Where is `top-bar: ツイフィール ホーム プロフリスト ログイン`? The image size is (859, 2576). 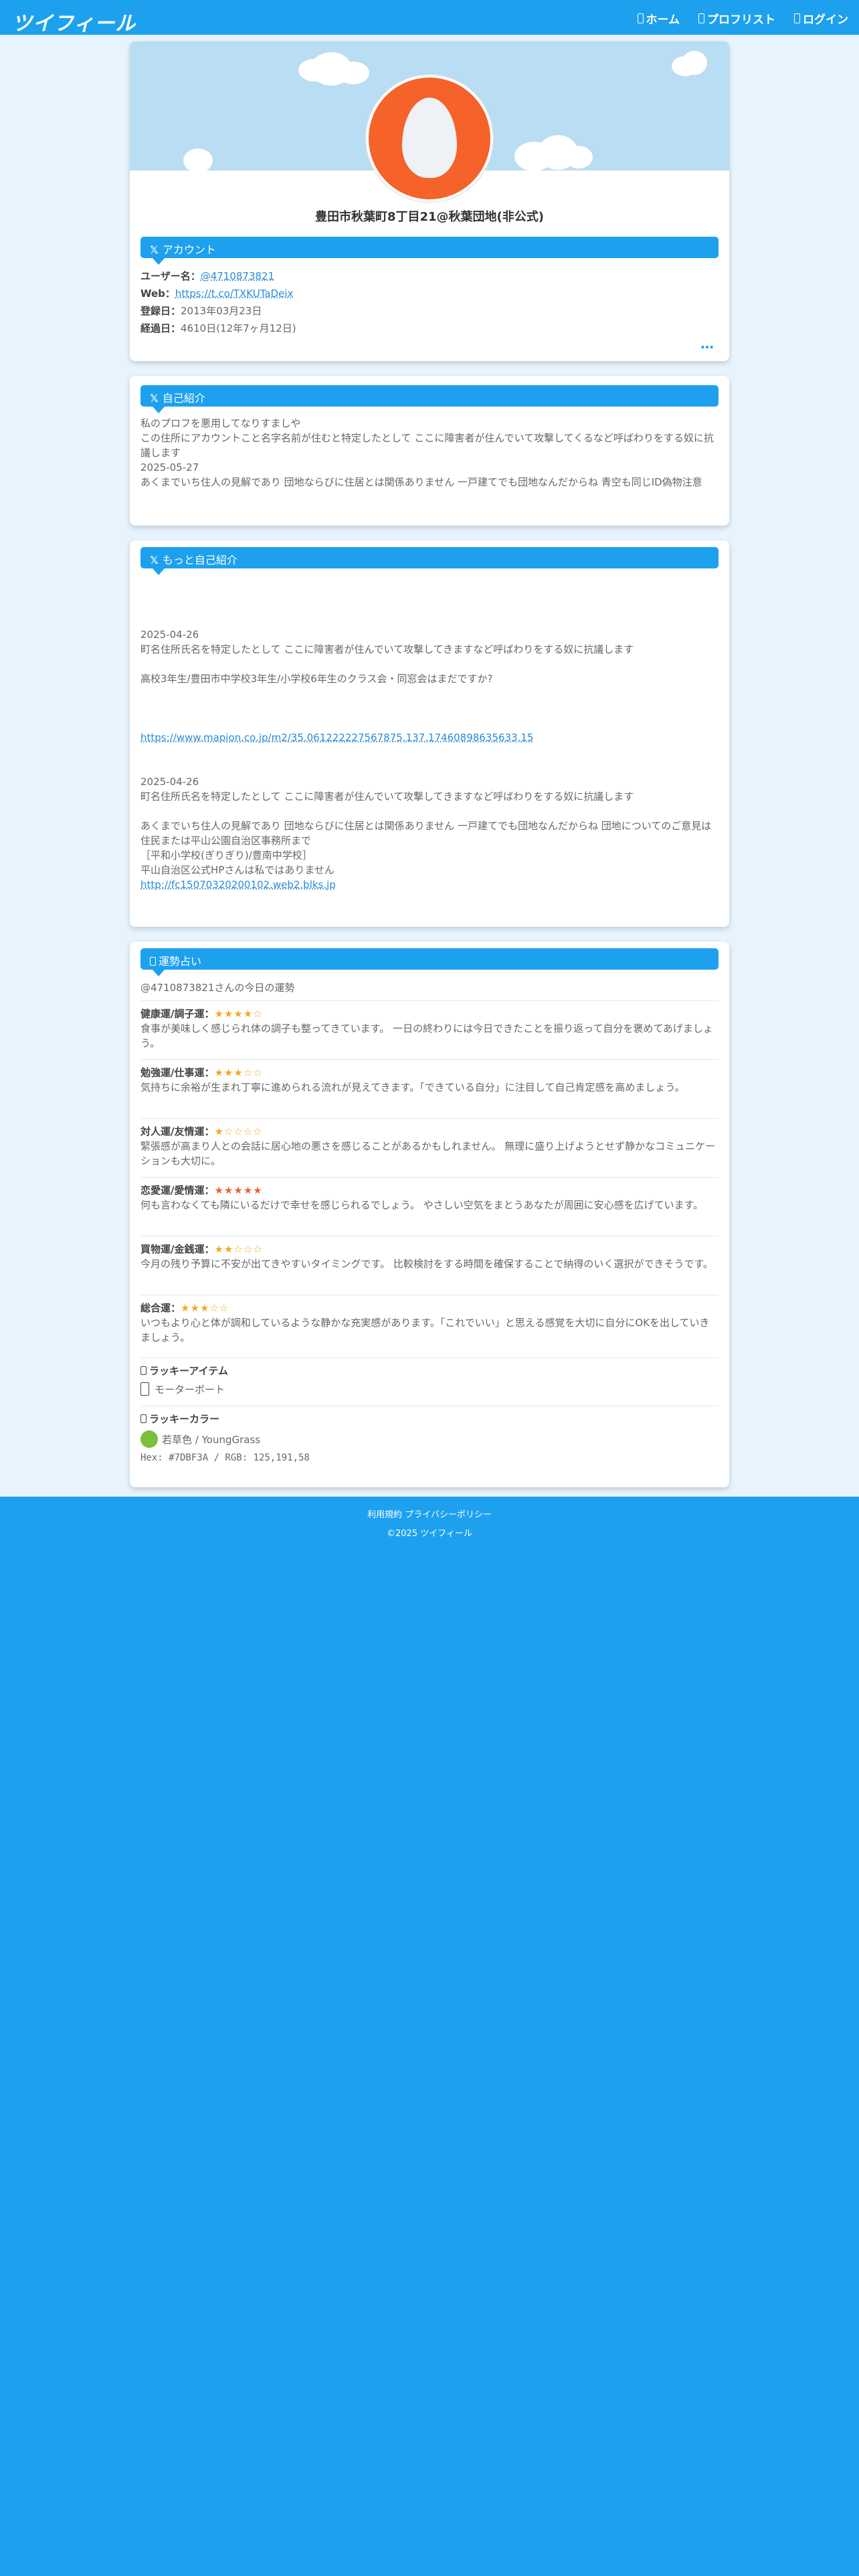
top-bar: ツイフィール ホーム プロフリスト ログイン is located at coordinates (429, 17).